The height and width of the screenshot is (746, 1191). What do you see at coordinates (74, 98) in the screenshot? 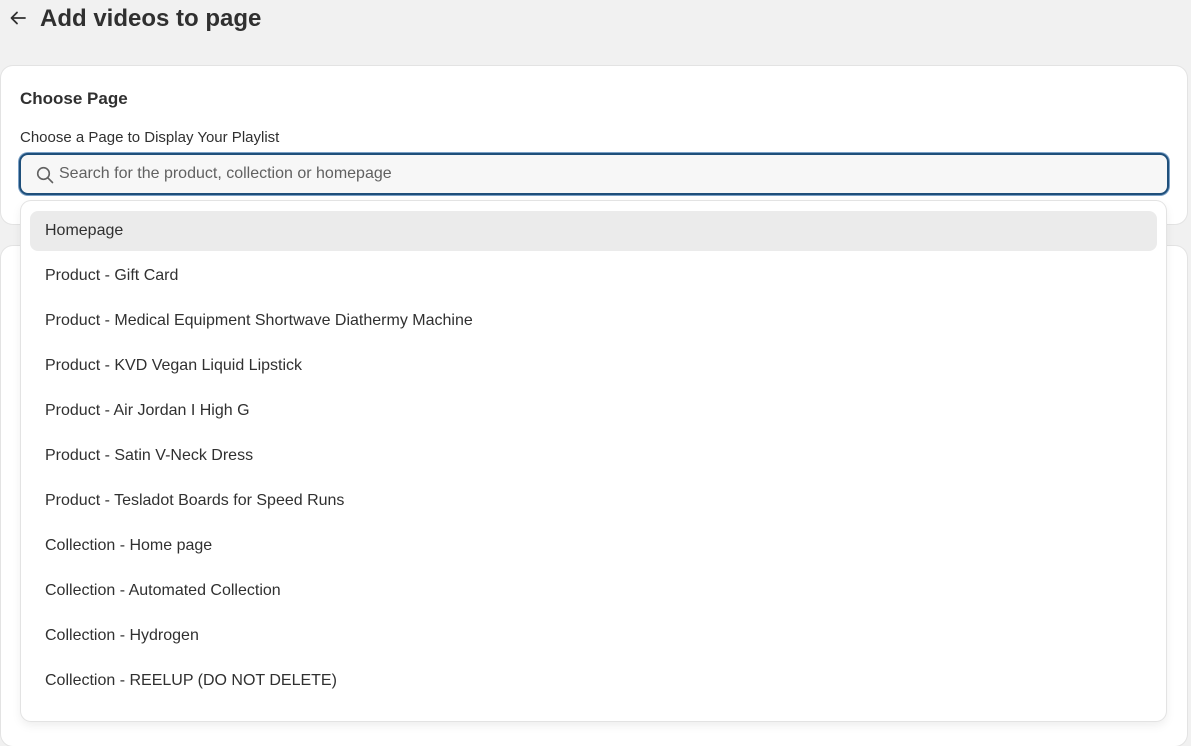
I see `card-title: Choose Page` at bounding box center [74, 98].